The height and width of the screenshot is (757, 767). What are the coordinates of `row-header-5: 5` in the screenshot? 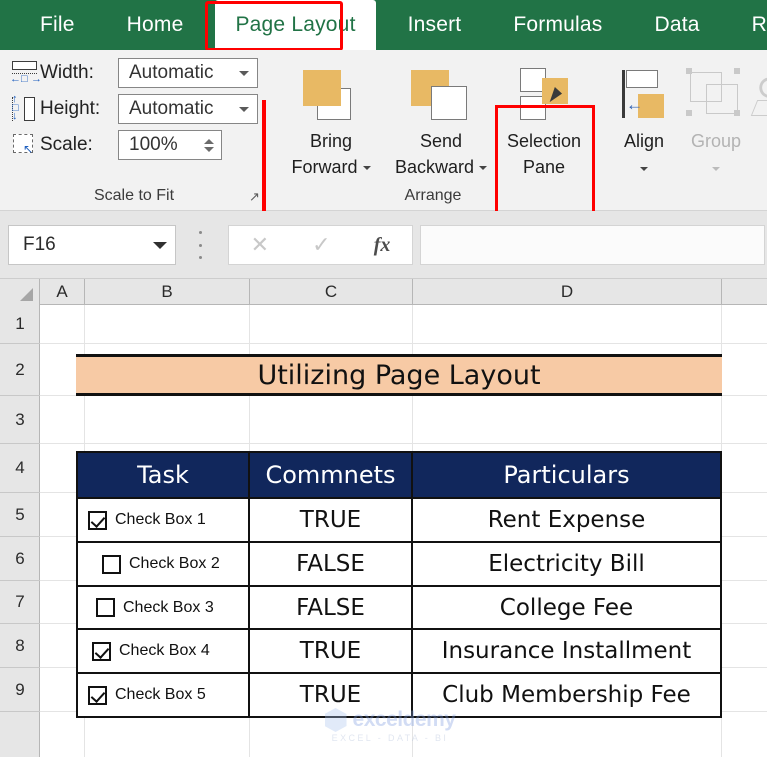 It's located at (20, 515).